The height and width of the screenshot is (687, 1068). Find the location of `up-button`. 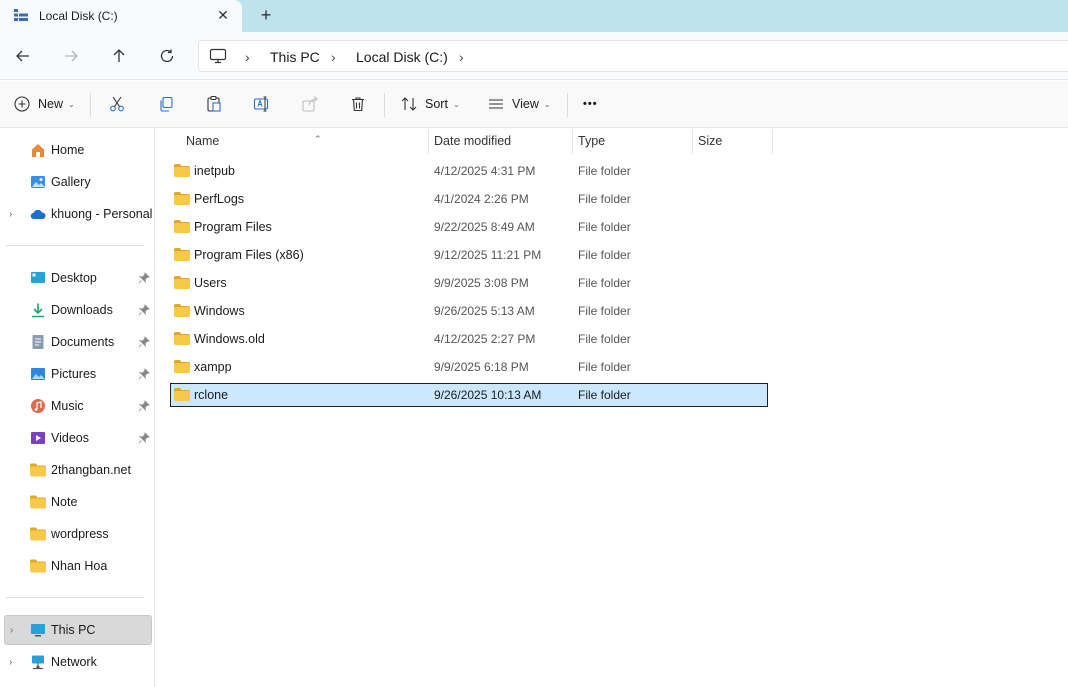

up-button is located at coordinates (119, 56).